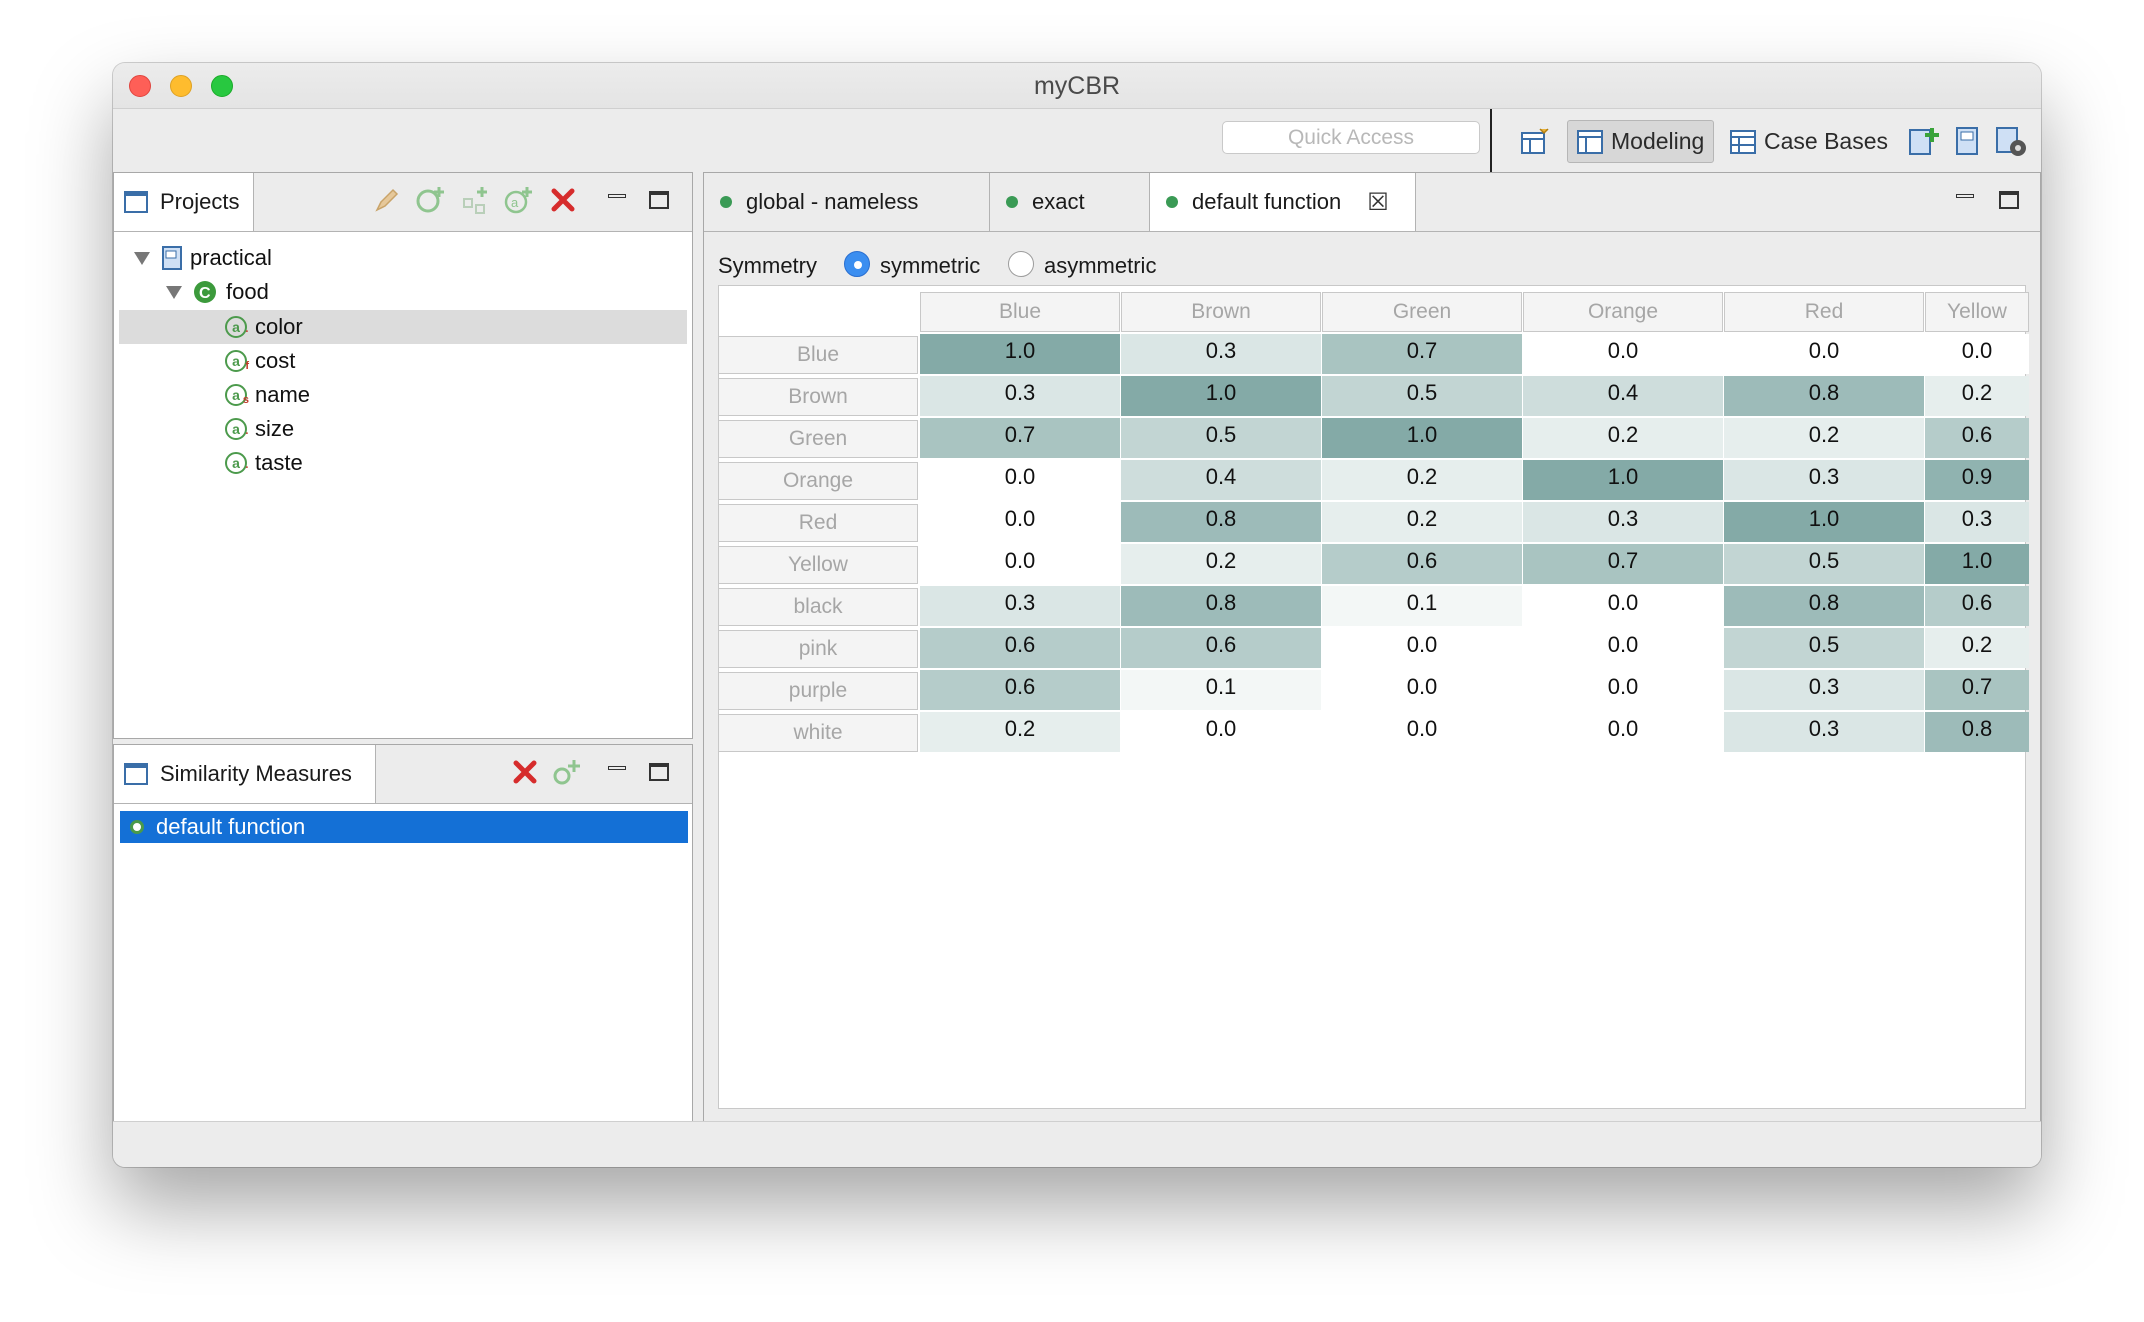 This screenshot has height=1322, width=2144. Describe the element at coordinates (818, 481) in the screenshot. I see `row-header: Orange` at that location.